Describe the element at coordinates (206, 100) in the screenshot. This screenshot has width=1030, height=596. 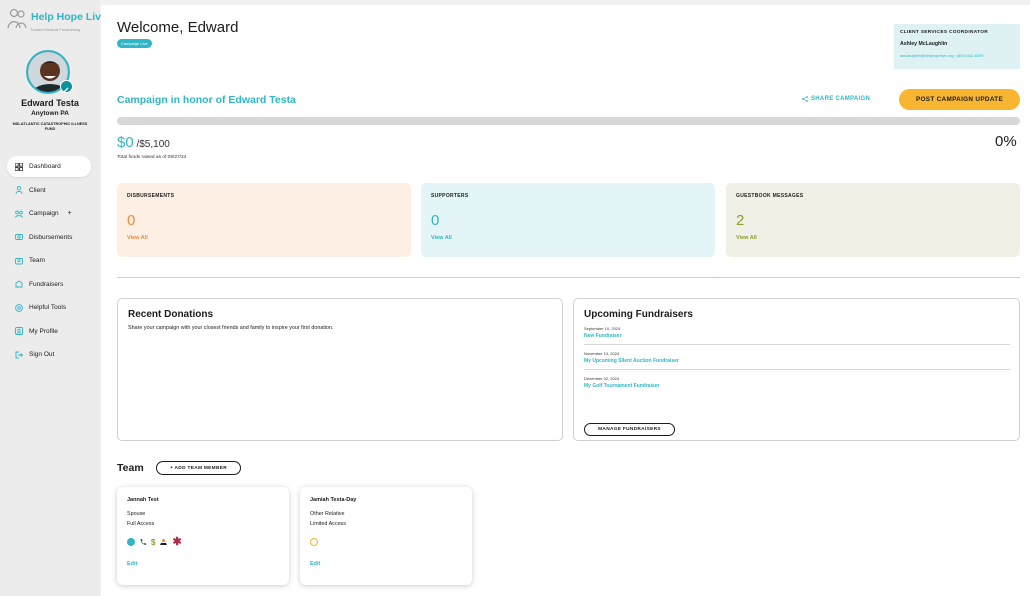
I see `campaign-title: Campaign in honor of Edward Testa` at that location.